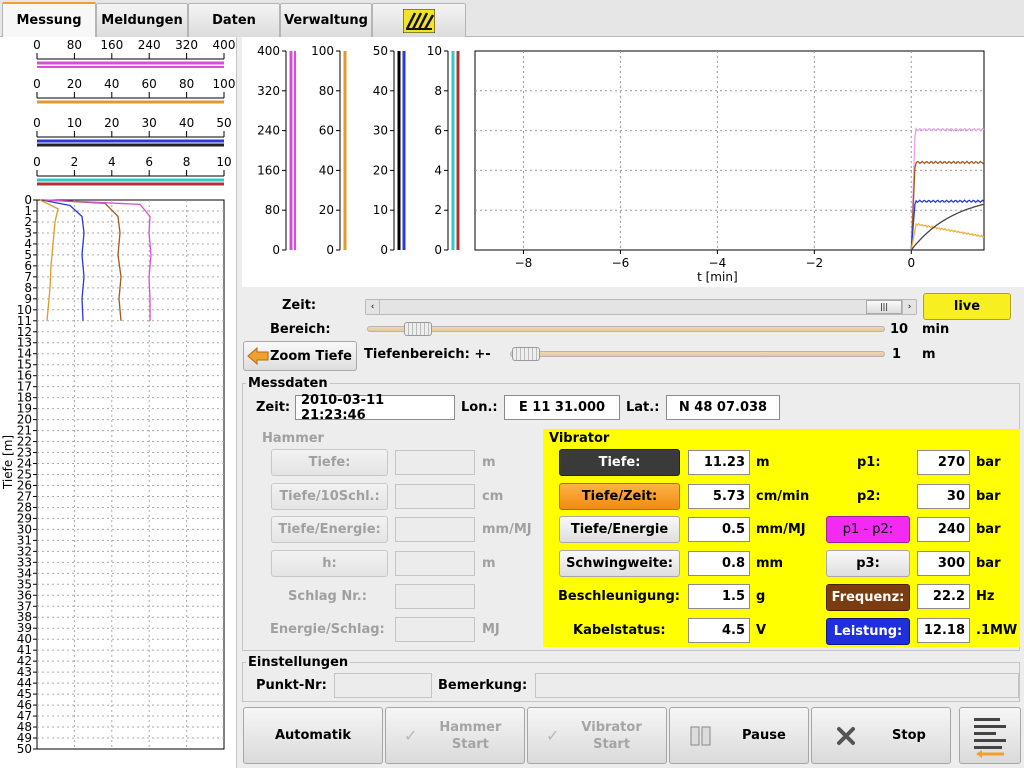 The image size is (1024, 768). I want to click on hammer-tiefe-field, so click(435, 462).